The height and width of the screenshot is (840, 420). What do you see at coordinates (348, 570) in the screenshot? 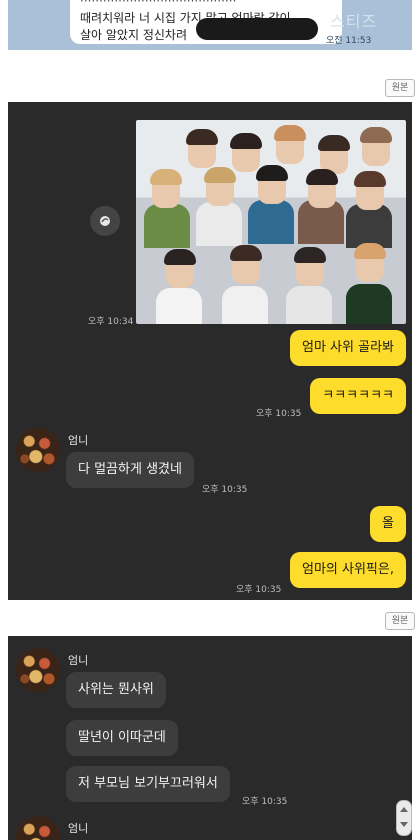
I see `message-bubble-mine: 엄마의 사위픽은,` at bounding box center [348, 570].